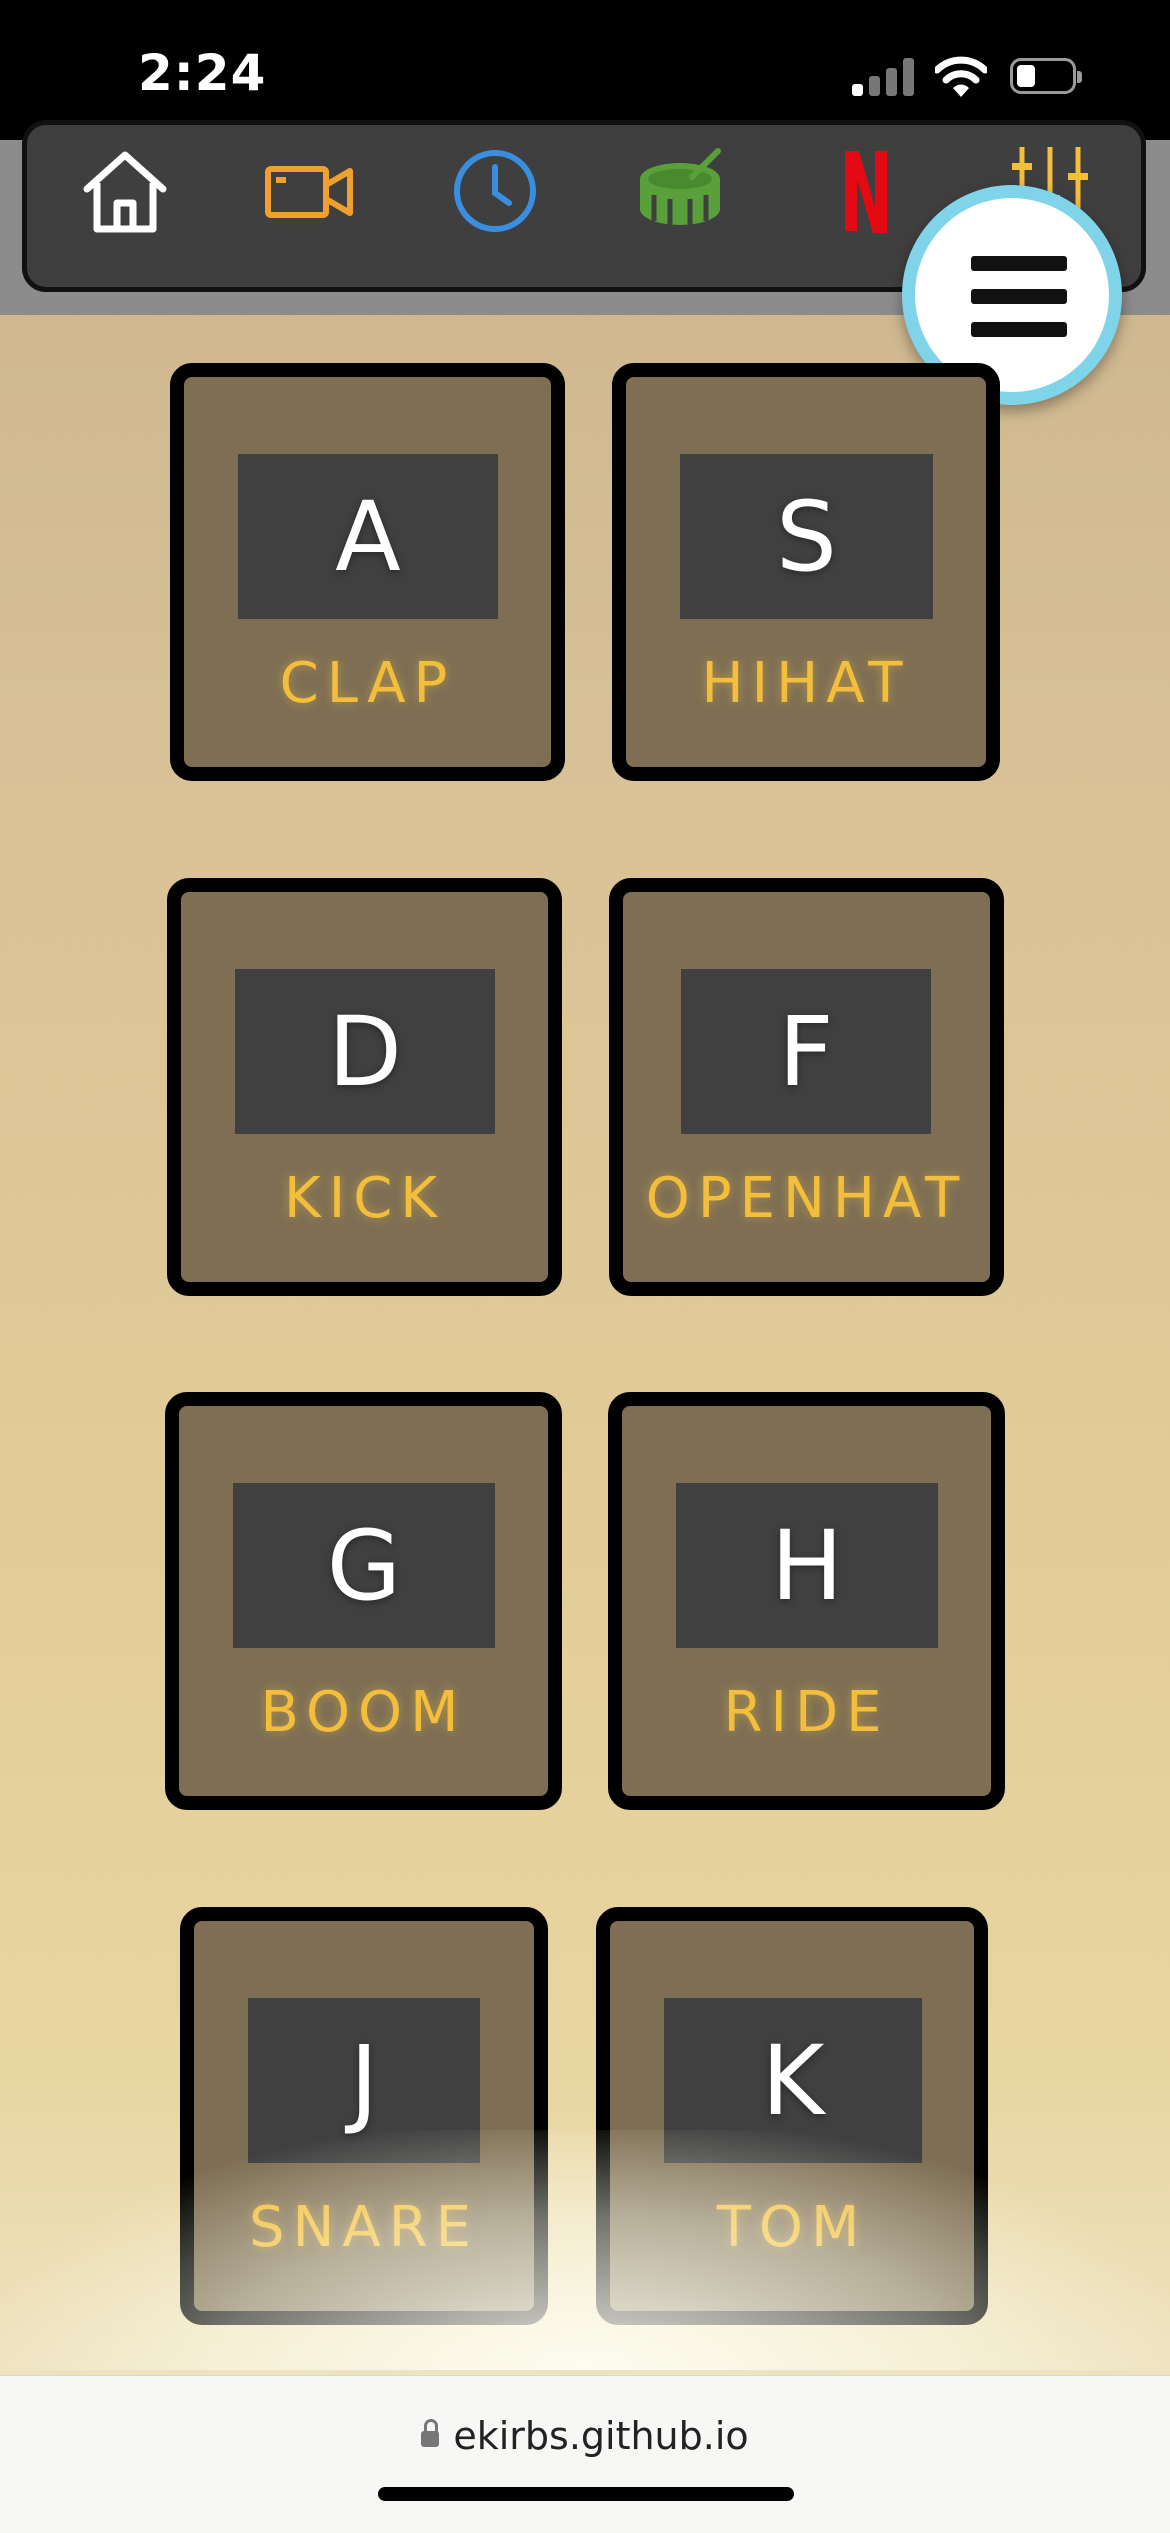 This screenshot has height=2533, width=1170. I want to click on netflix-icon, so click(865, 191).